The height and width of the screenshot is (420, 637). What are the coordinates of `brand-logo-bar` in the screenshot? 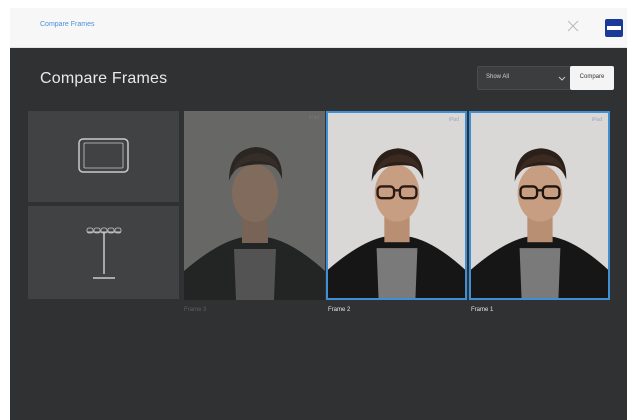 It's located at (614, 28).